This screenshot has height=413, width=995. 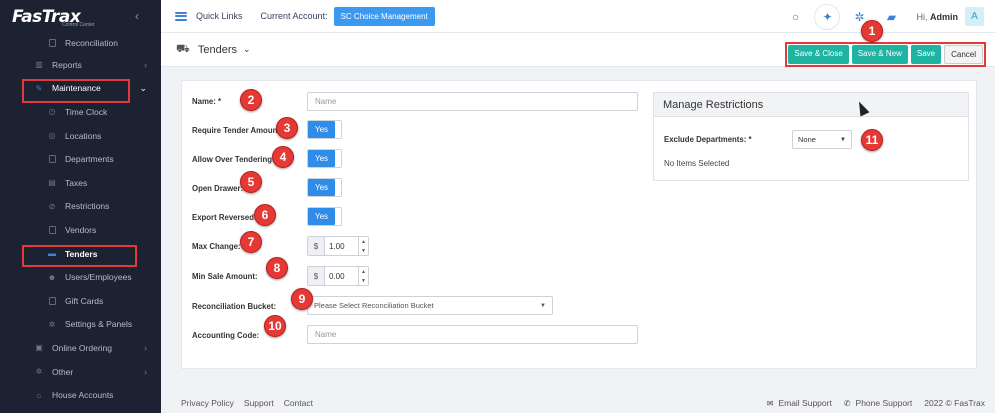 What do you see at coordinates (341, 246) in the screenshot?
I see `max-change-value: 1.00` at bounding box center [341, 246].